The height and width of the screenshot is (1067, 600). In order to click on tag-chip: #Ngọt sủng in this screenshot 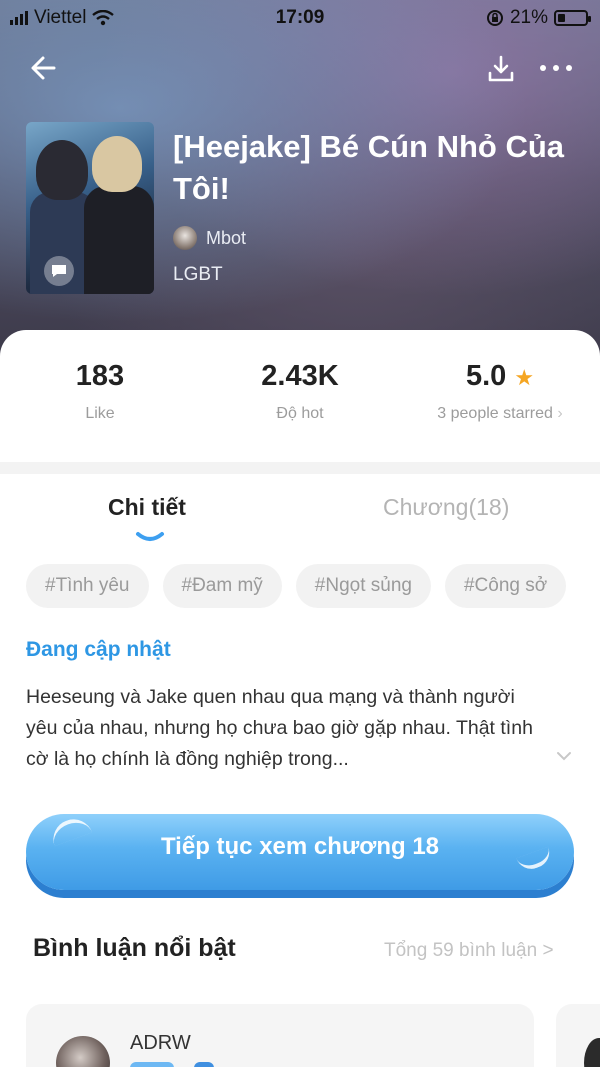, I will do `click(363, 586)`.